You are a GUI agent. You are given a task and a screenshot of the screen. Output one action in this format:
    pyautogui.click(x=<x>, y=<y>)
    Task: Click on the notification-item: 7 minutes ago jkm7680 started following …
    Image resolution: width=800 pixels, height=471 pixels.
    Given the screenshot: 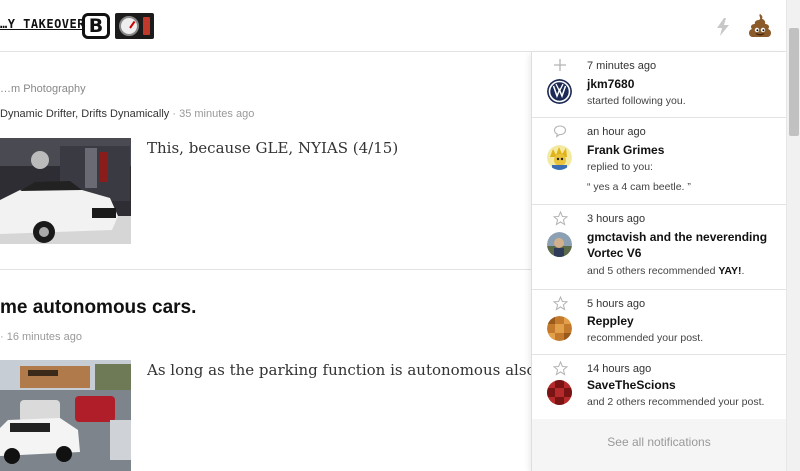 What is the action you would take?
    pyautogui.click(x=659, y=85)
    